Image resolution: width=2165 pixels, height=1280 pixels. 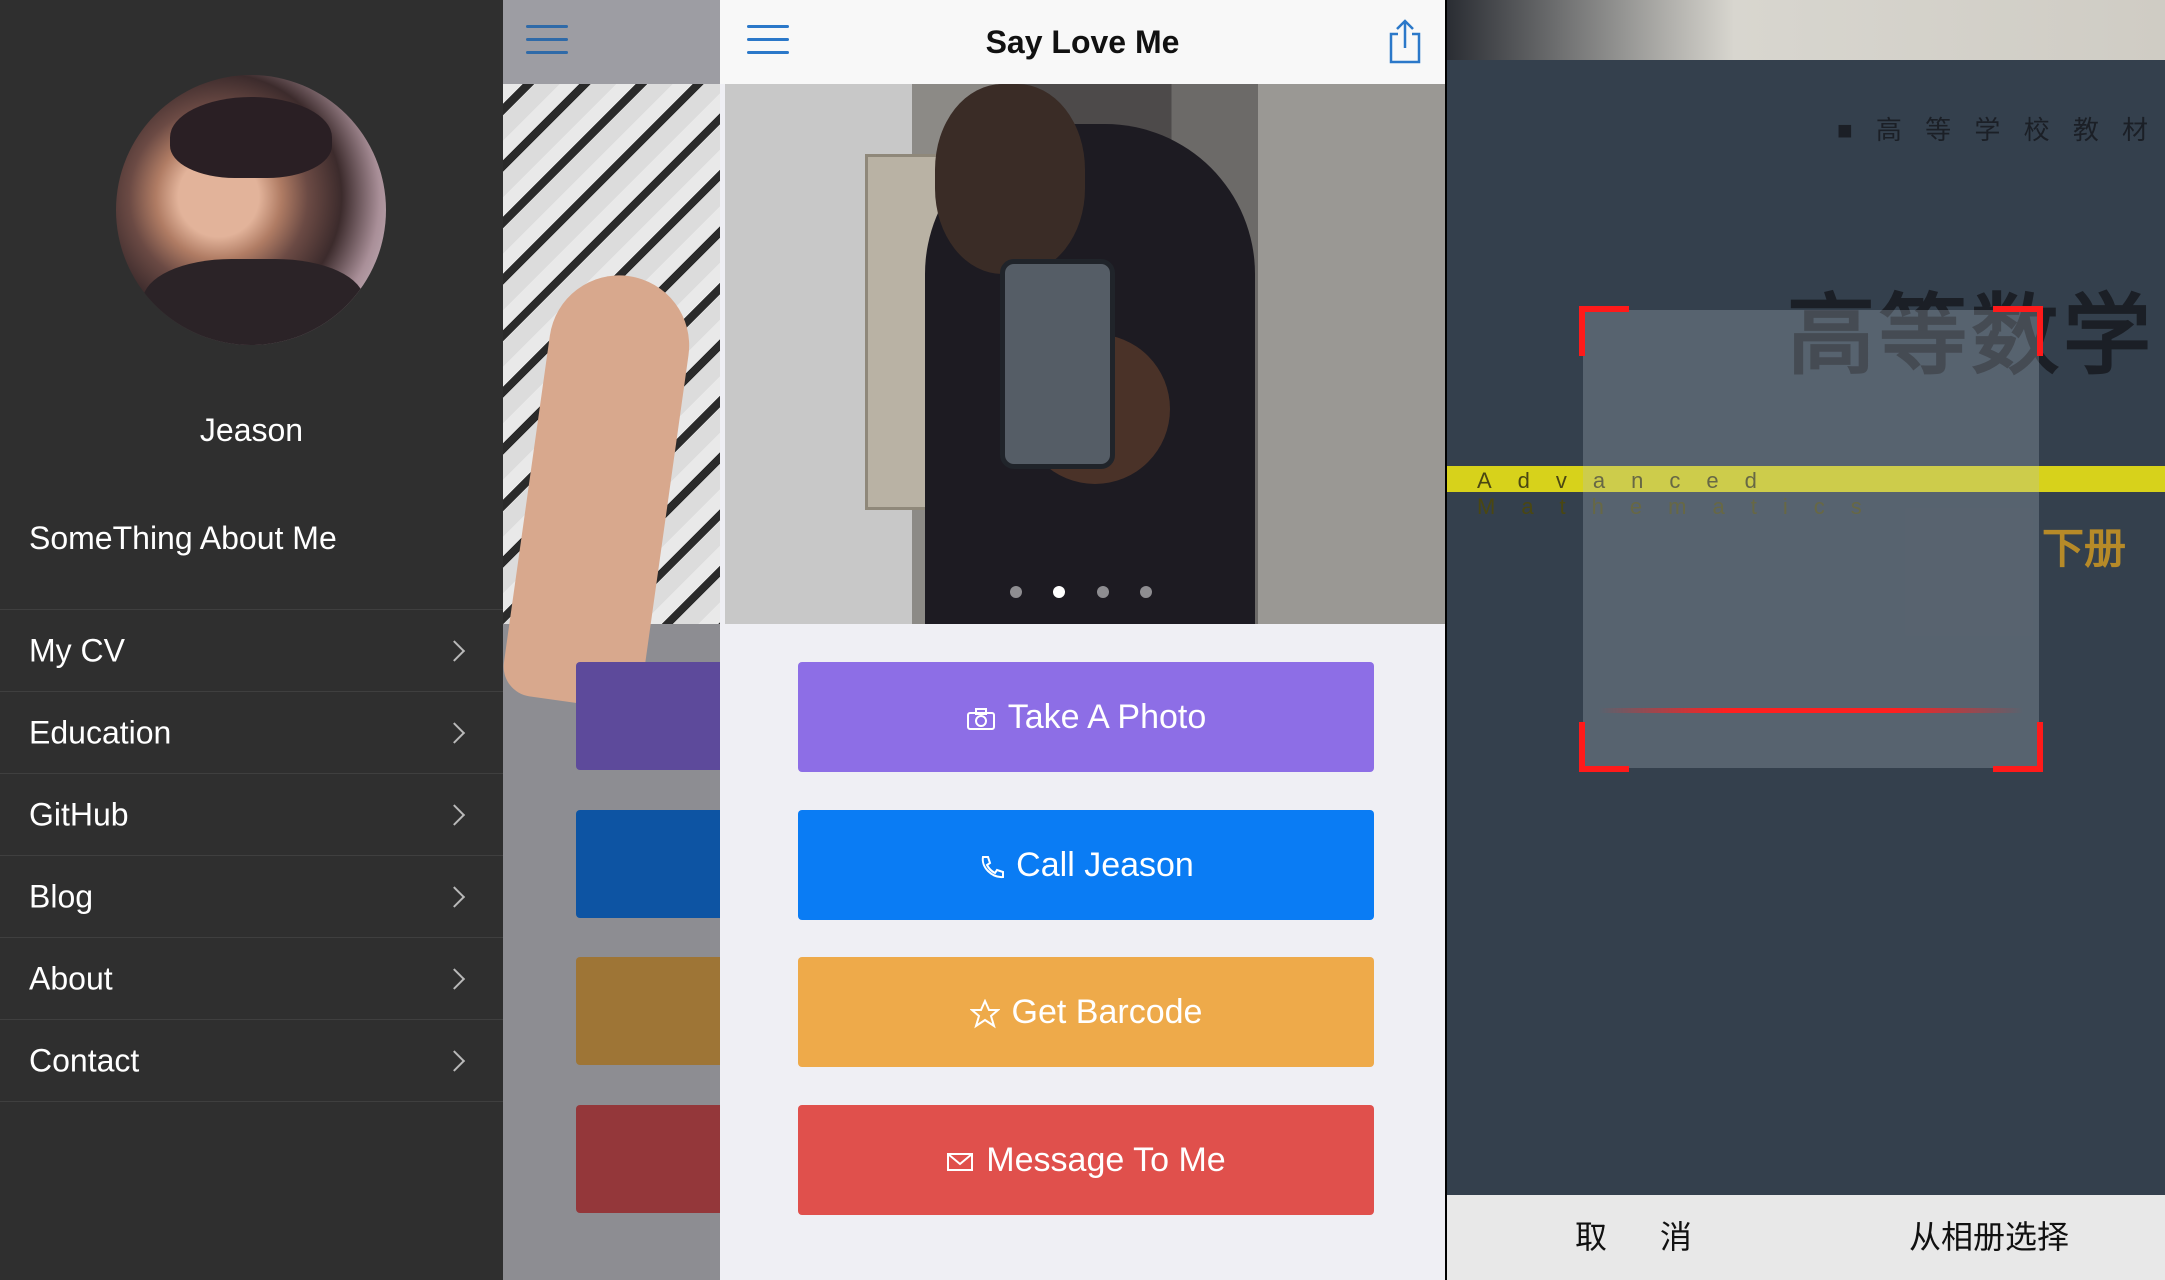 What do you see at coordinates (183, 538) in the screenshot?
I see `section-title: SomeThing About Me` at bounding box center [183, 538].